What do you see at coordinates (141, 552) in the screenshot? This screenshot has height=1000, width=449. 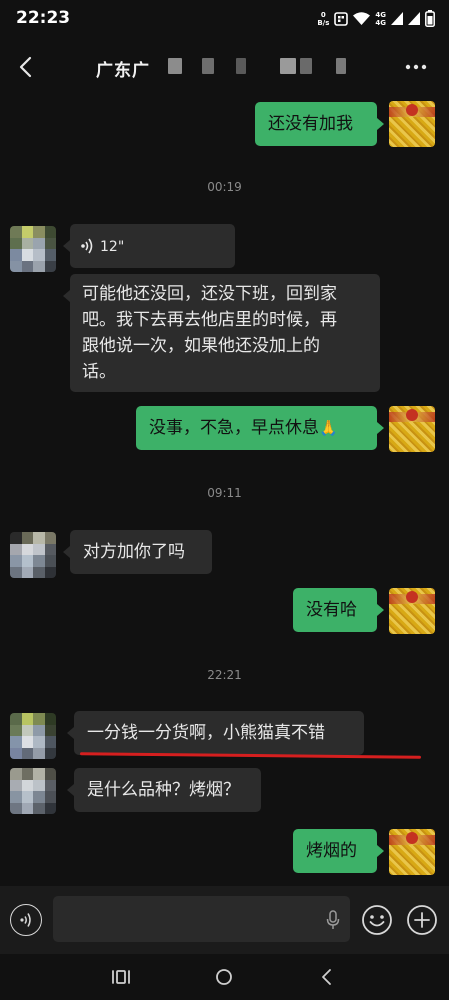 I see `message-bubble-incoming: 对方加你了吗` at bounding box center [141, 552].